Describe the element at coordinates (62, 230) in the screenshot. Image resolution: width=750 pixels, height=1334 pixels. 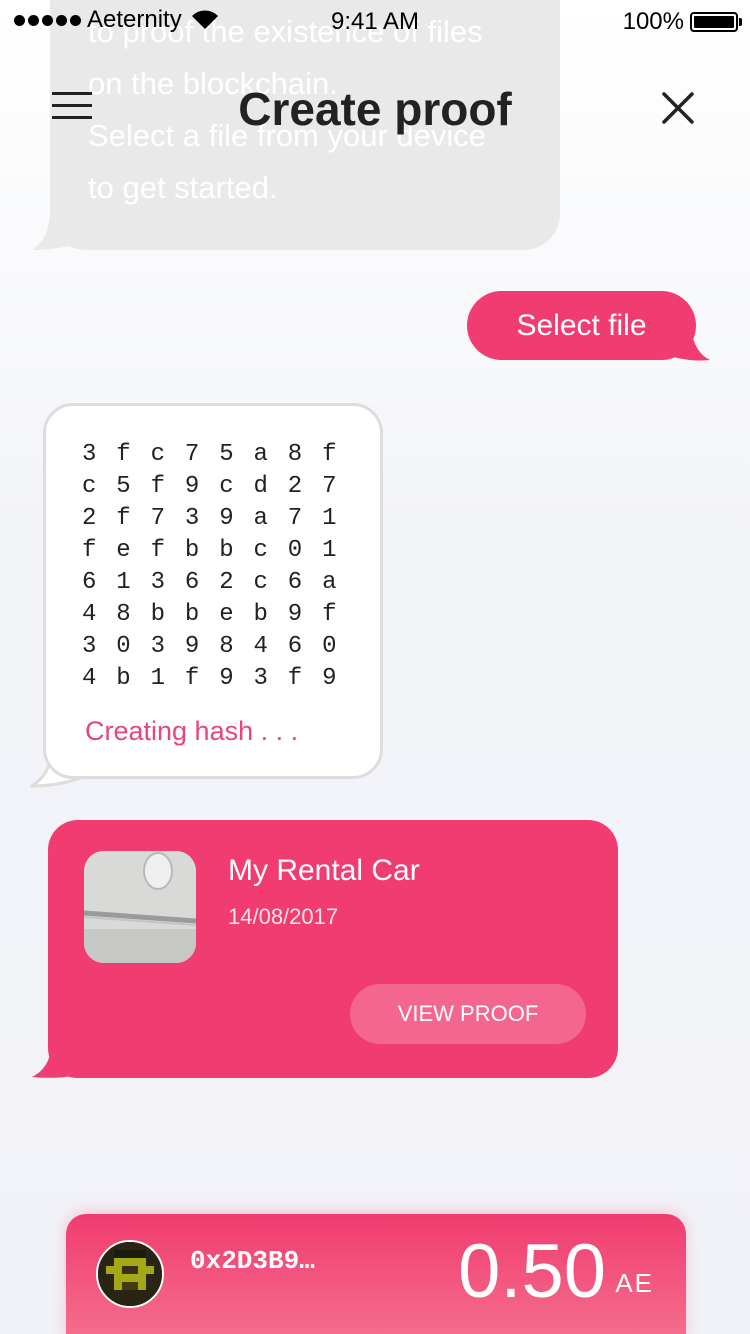
I see `intro-bubble-tail` at that location.